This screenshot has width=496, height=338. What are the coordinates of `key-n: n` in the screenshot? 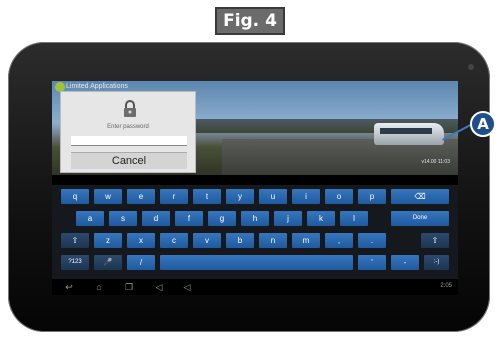 It's located at (273, 240).